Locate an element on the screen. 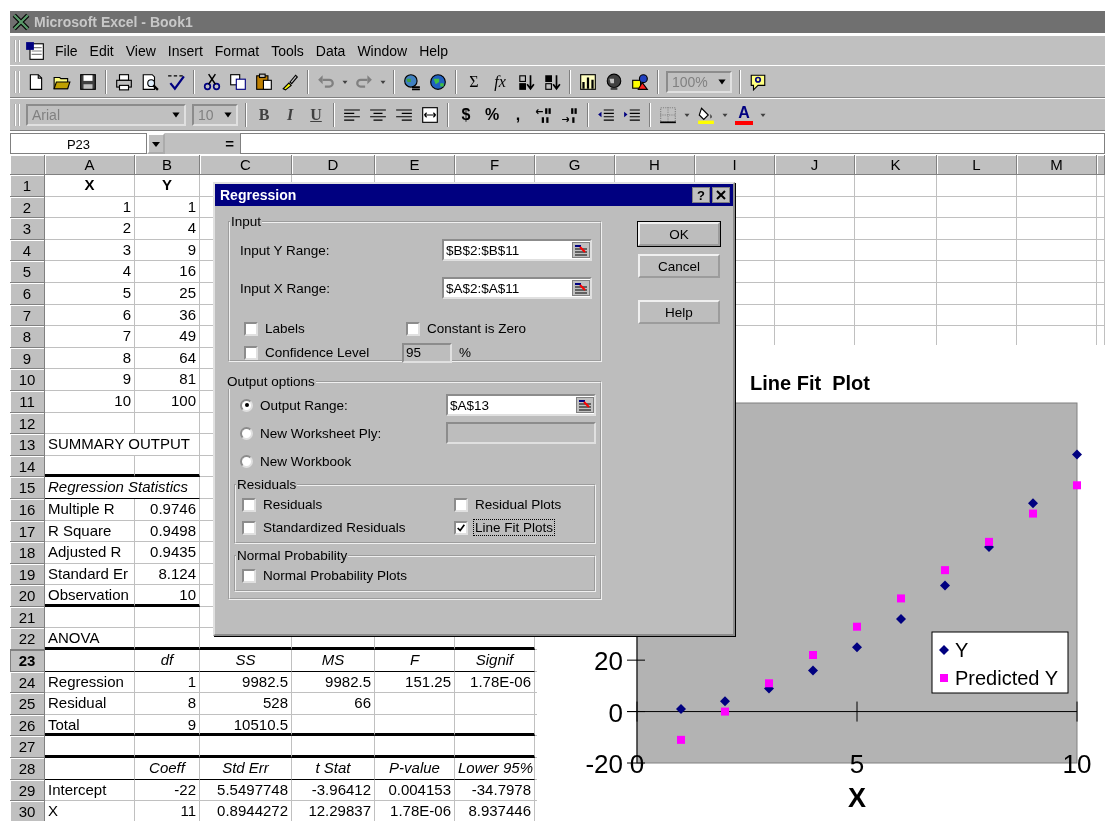 This screenshot has width=1105, height=821. row-header: 6 is located at coordinates (27, 293).